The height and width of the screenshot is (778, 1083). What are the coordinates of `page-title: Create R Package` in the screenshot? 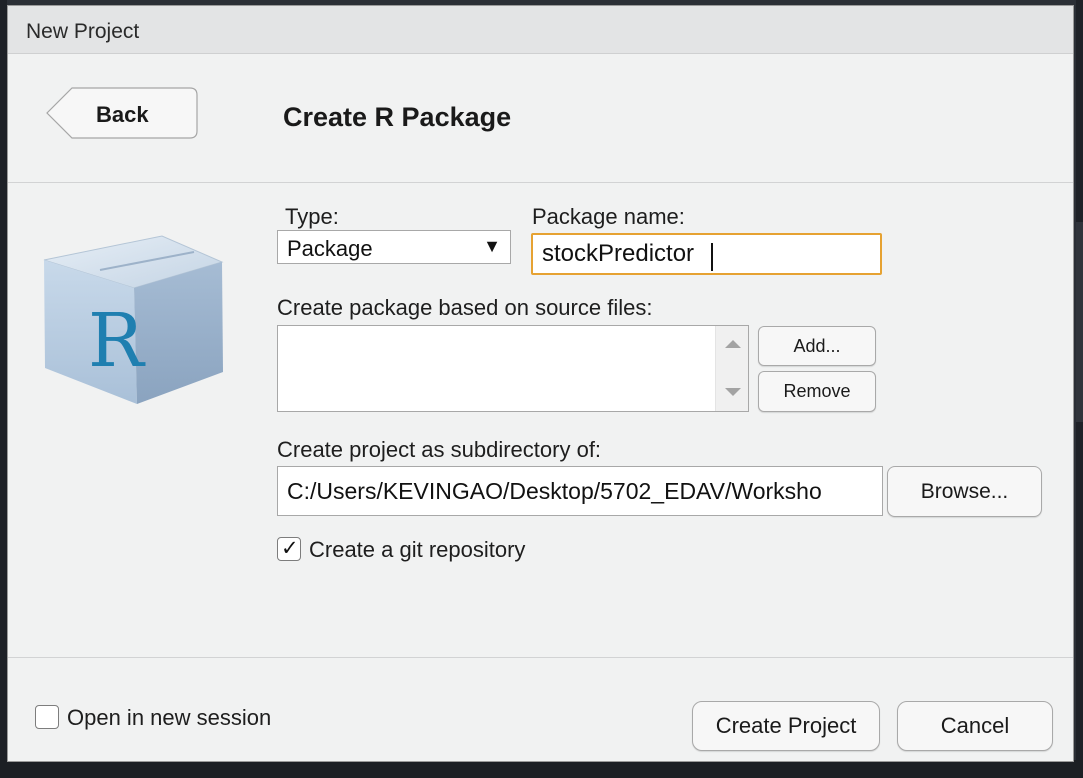 It's located at (397, 117).